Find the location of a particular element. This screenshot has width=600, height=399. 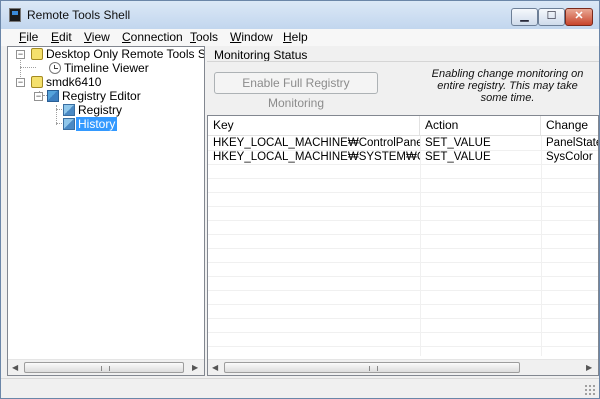

column-header-action: Action is located at coordinates (480, 126).